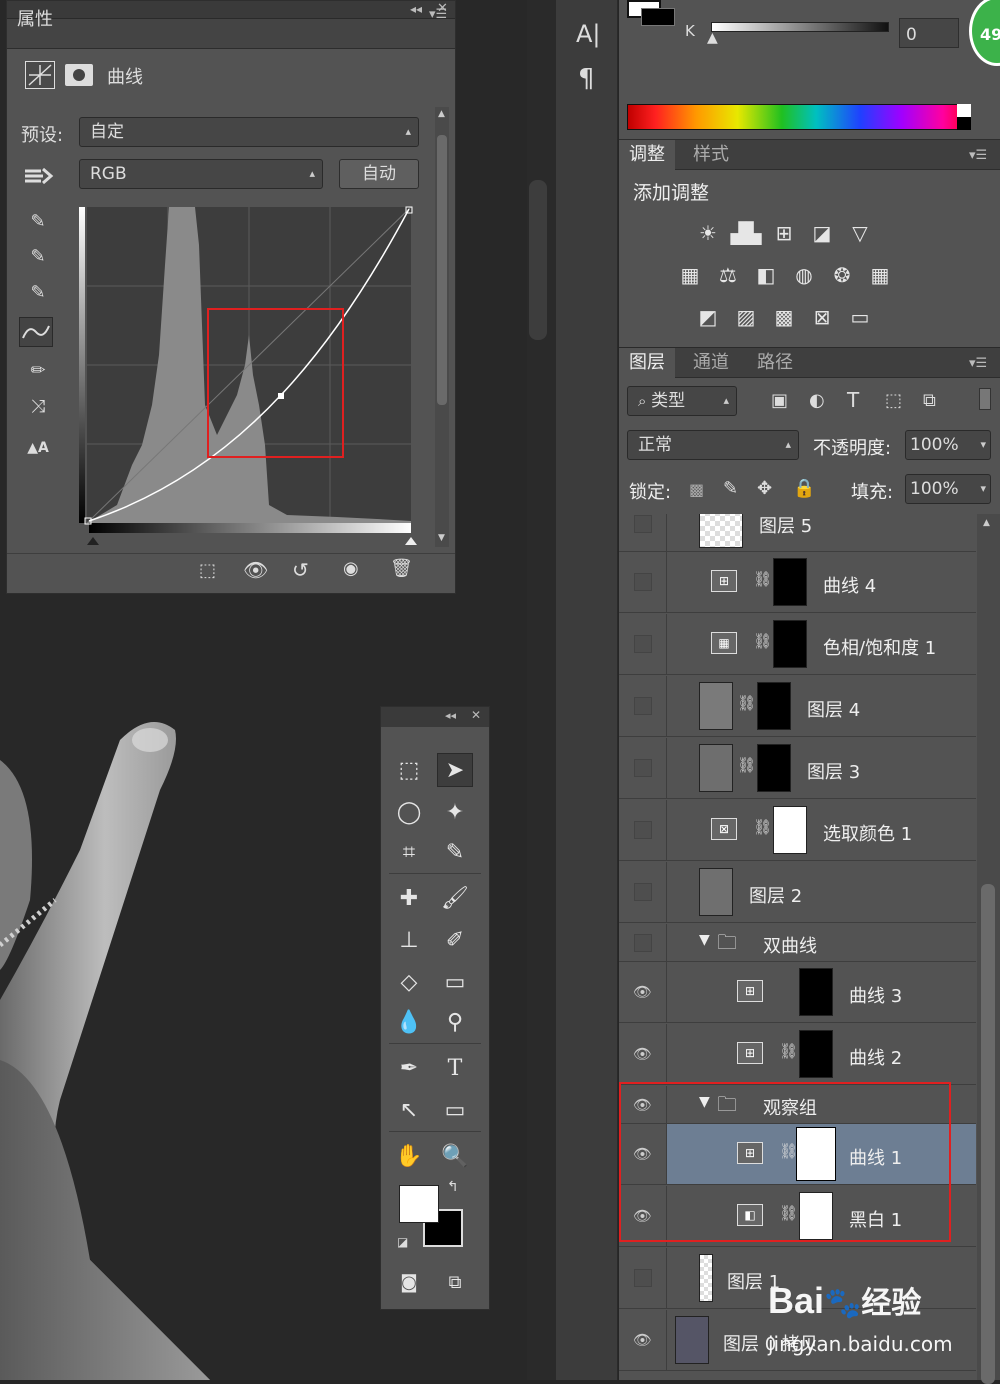  I want to click on layer-row: ⊞ ⛓ 曲线 4, so click(797, 582).